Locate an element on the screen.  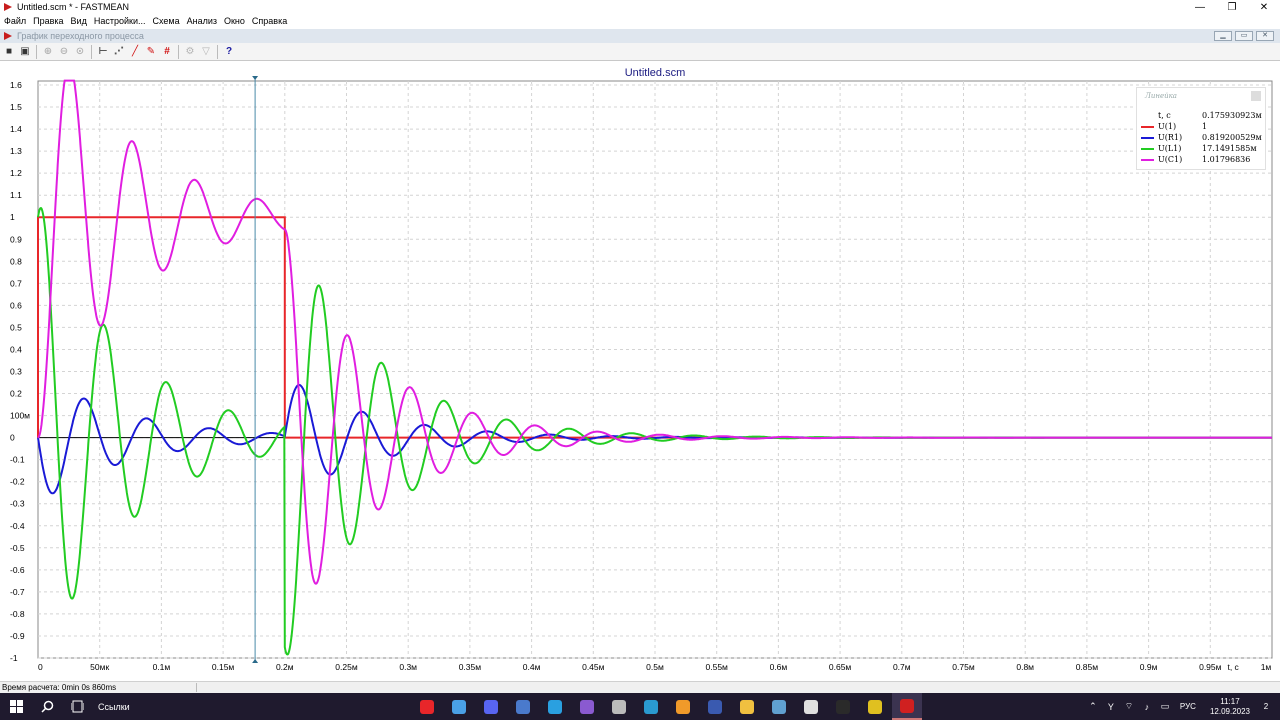
files-app is located at coordinates (459, 706).